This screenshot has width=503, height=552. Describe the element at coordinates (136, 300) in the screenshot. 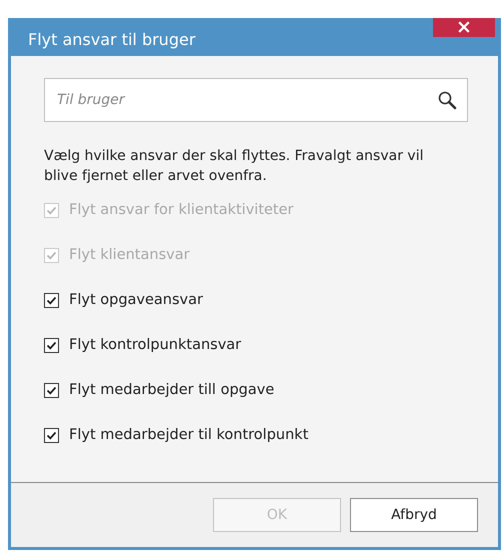

I see `checkbox-label: Flyt opgaveansvar` at that location.